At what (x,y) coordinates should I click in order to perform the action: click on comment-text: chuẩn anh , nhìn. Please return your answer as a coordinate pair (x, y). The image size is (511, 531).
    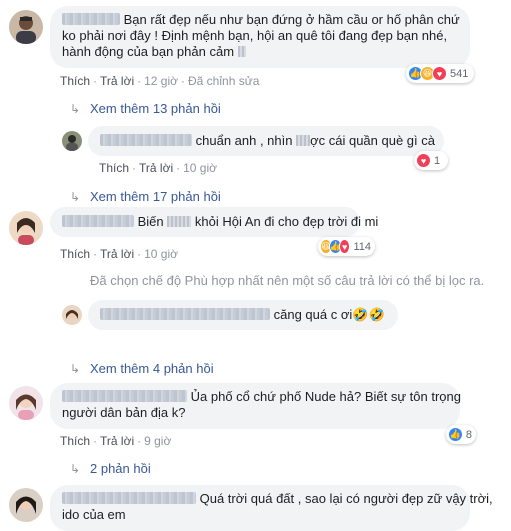
    Looking at the image, I should click on (244, 140).